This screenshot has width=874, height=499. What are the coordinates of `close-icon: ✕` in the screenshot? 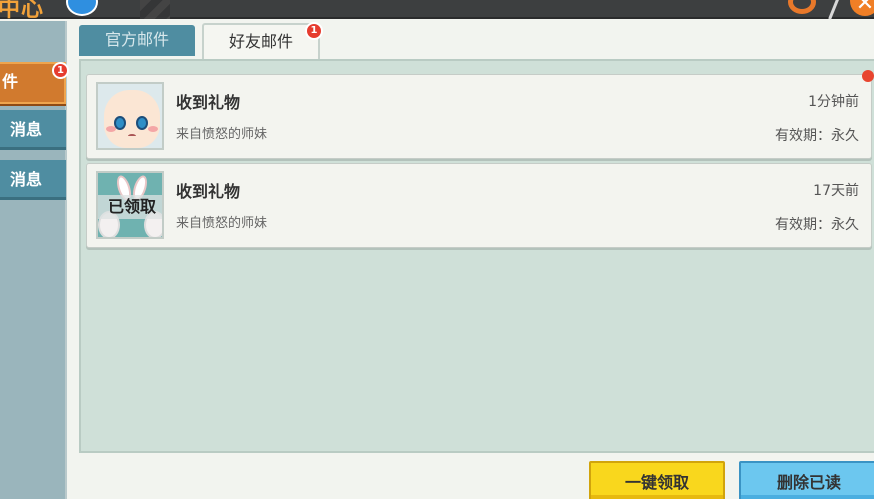 It's located at (862, 8).